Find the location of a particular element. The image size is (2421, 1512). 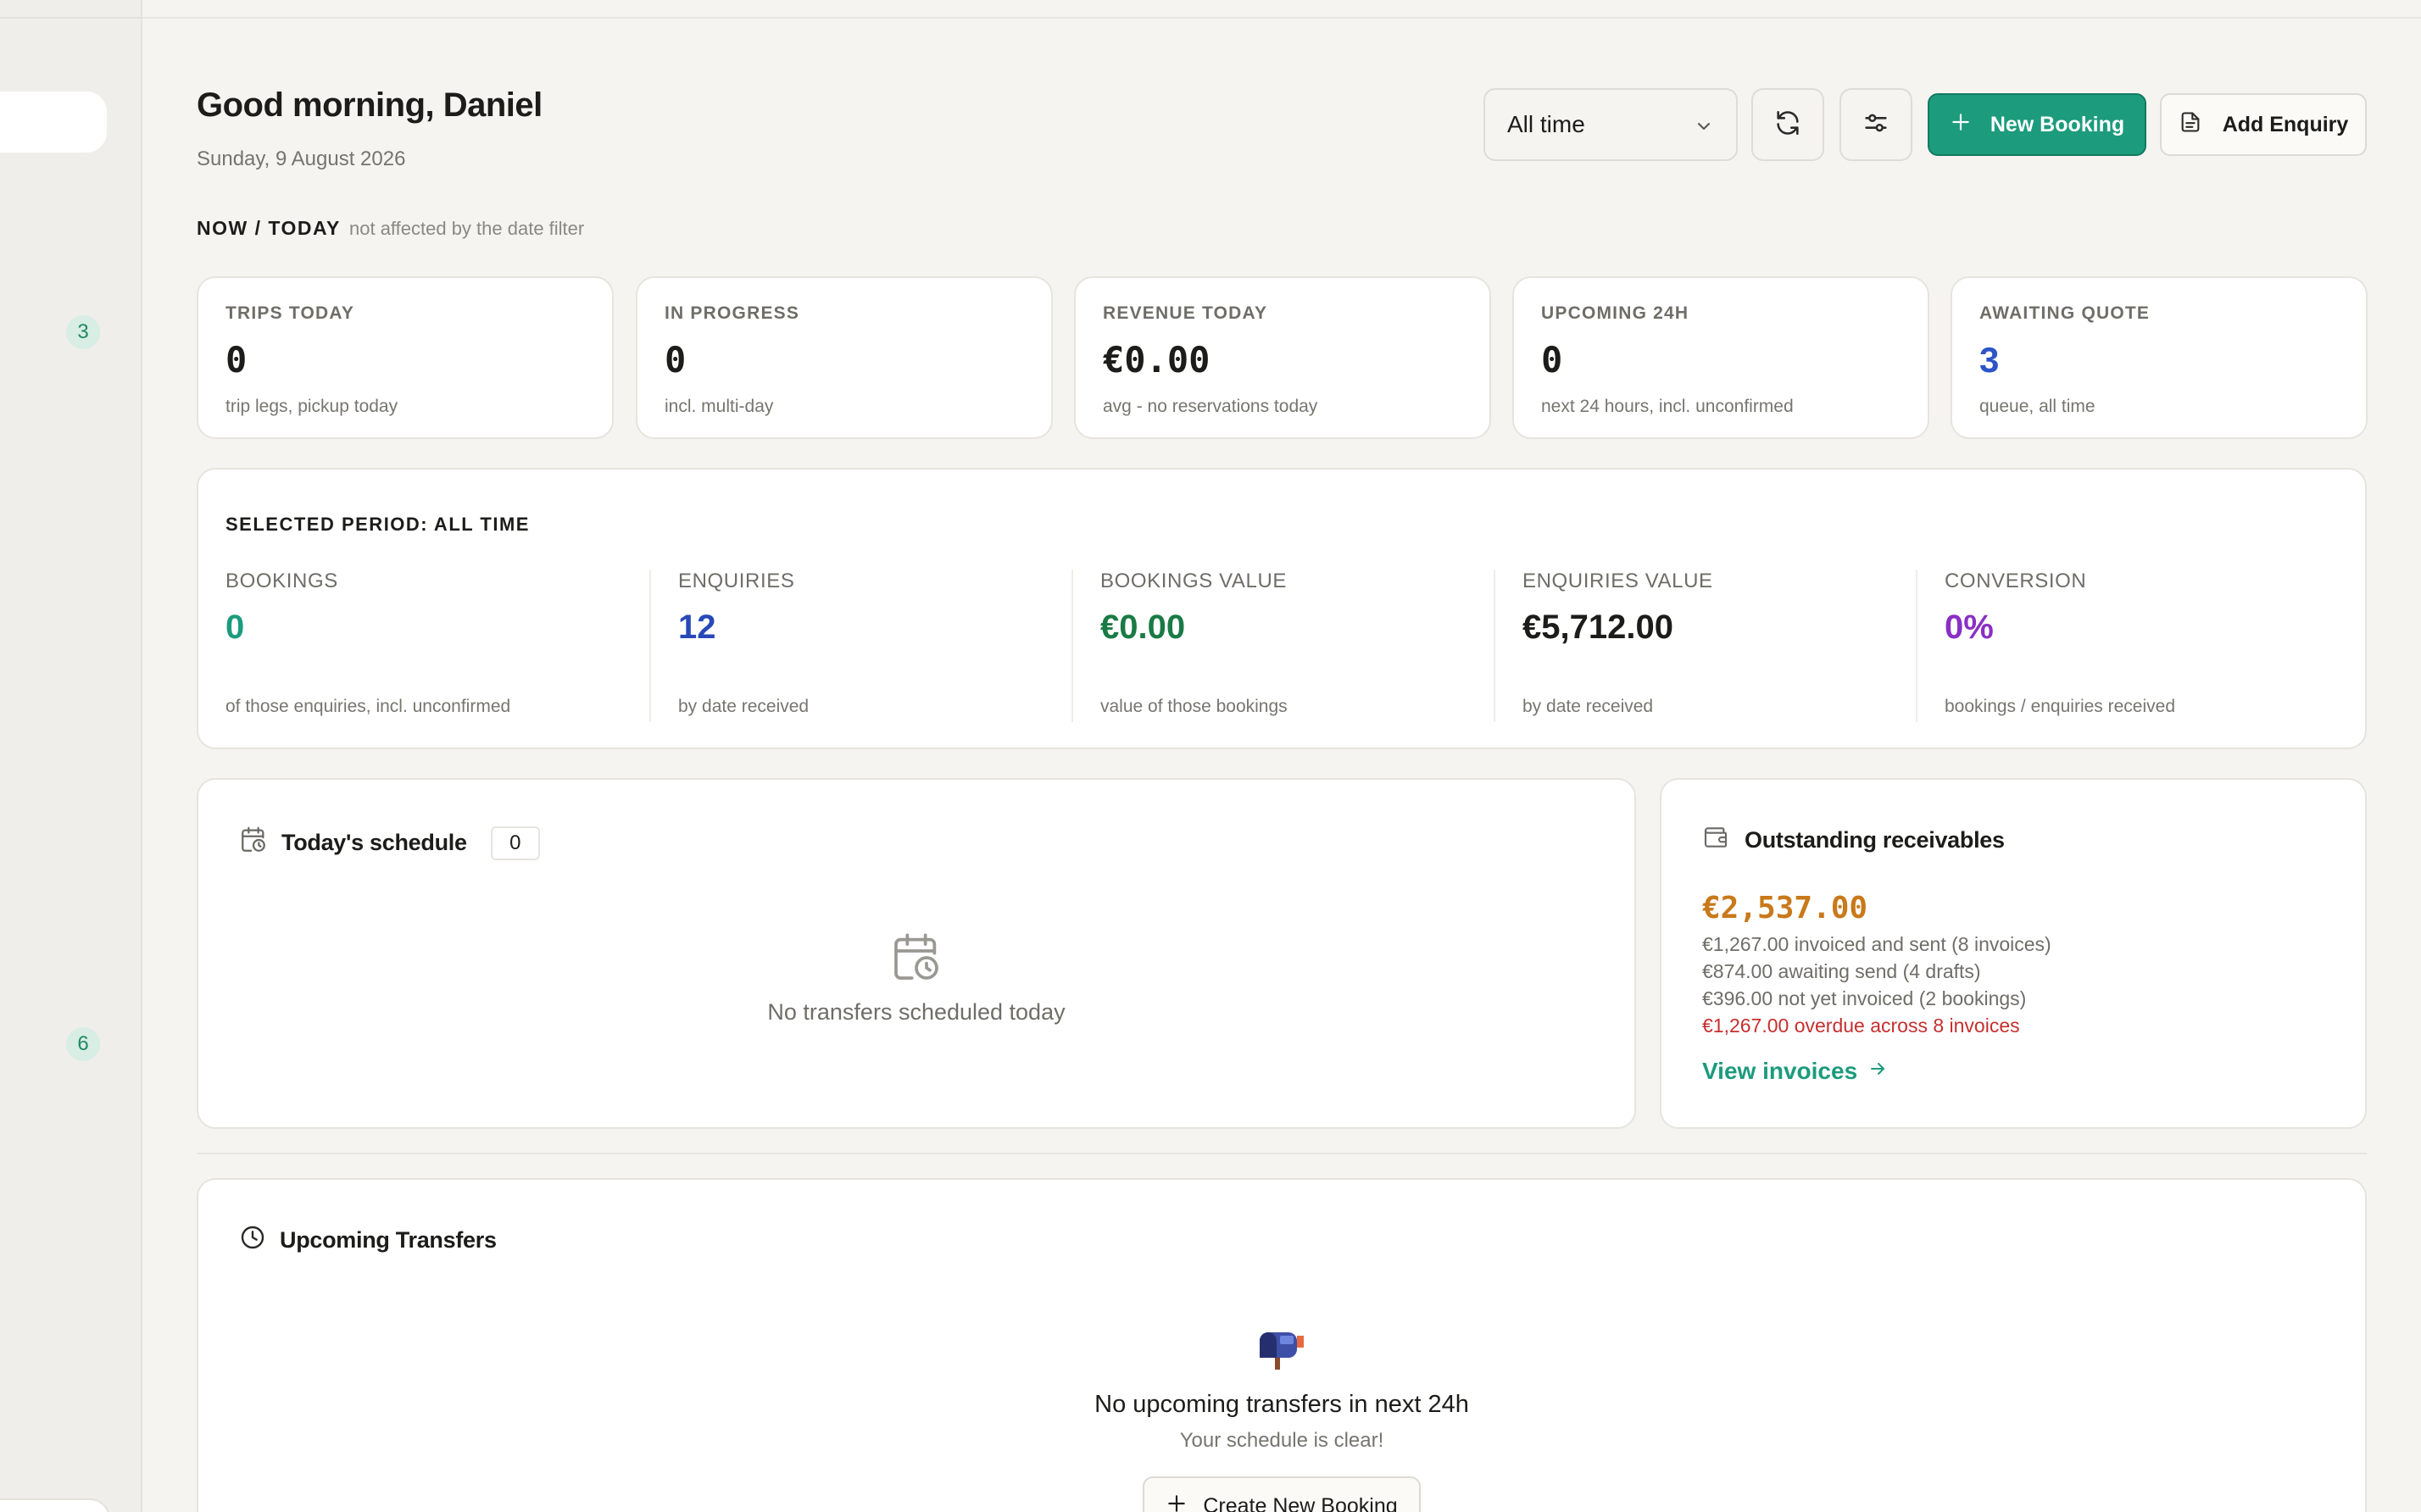

metric-label: BOOKINGS is located at coordinates (281, 581).